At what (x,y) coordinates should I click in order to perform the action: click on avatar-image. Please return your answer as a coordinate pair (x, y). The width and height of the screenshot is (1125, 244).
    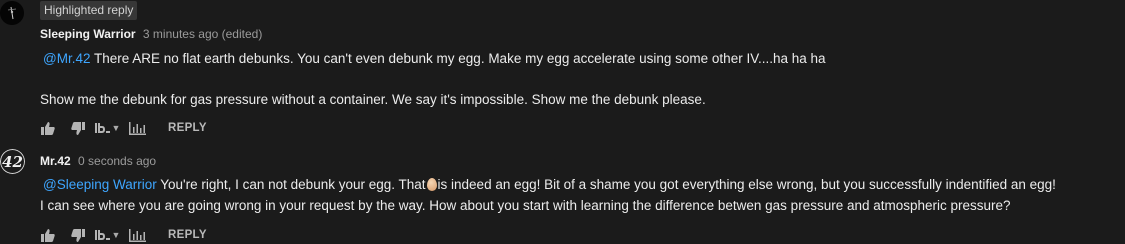
    Looking at the image, I should click on (12, 13).